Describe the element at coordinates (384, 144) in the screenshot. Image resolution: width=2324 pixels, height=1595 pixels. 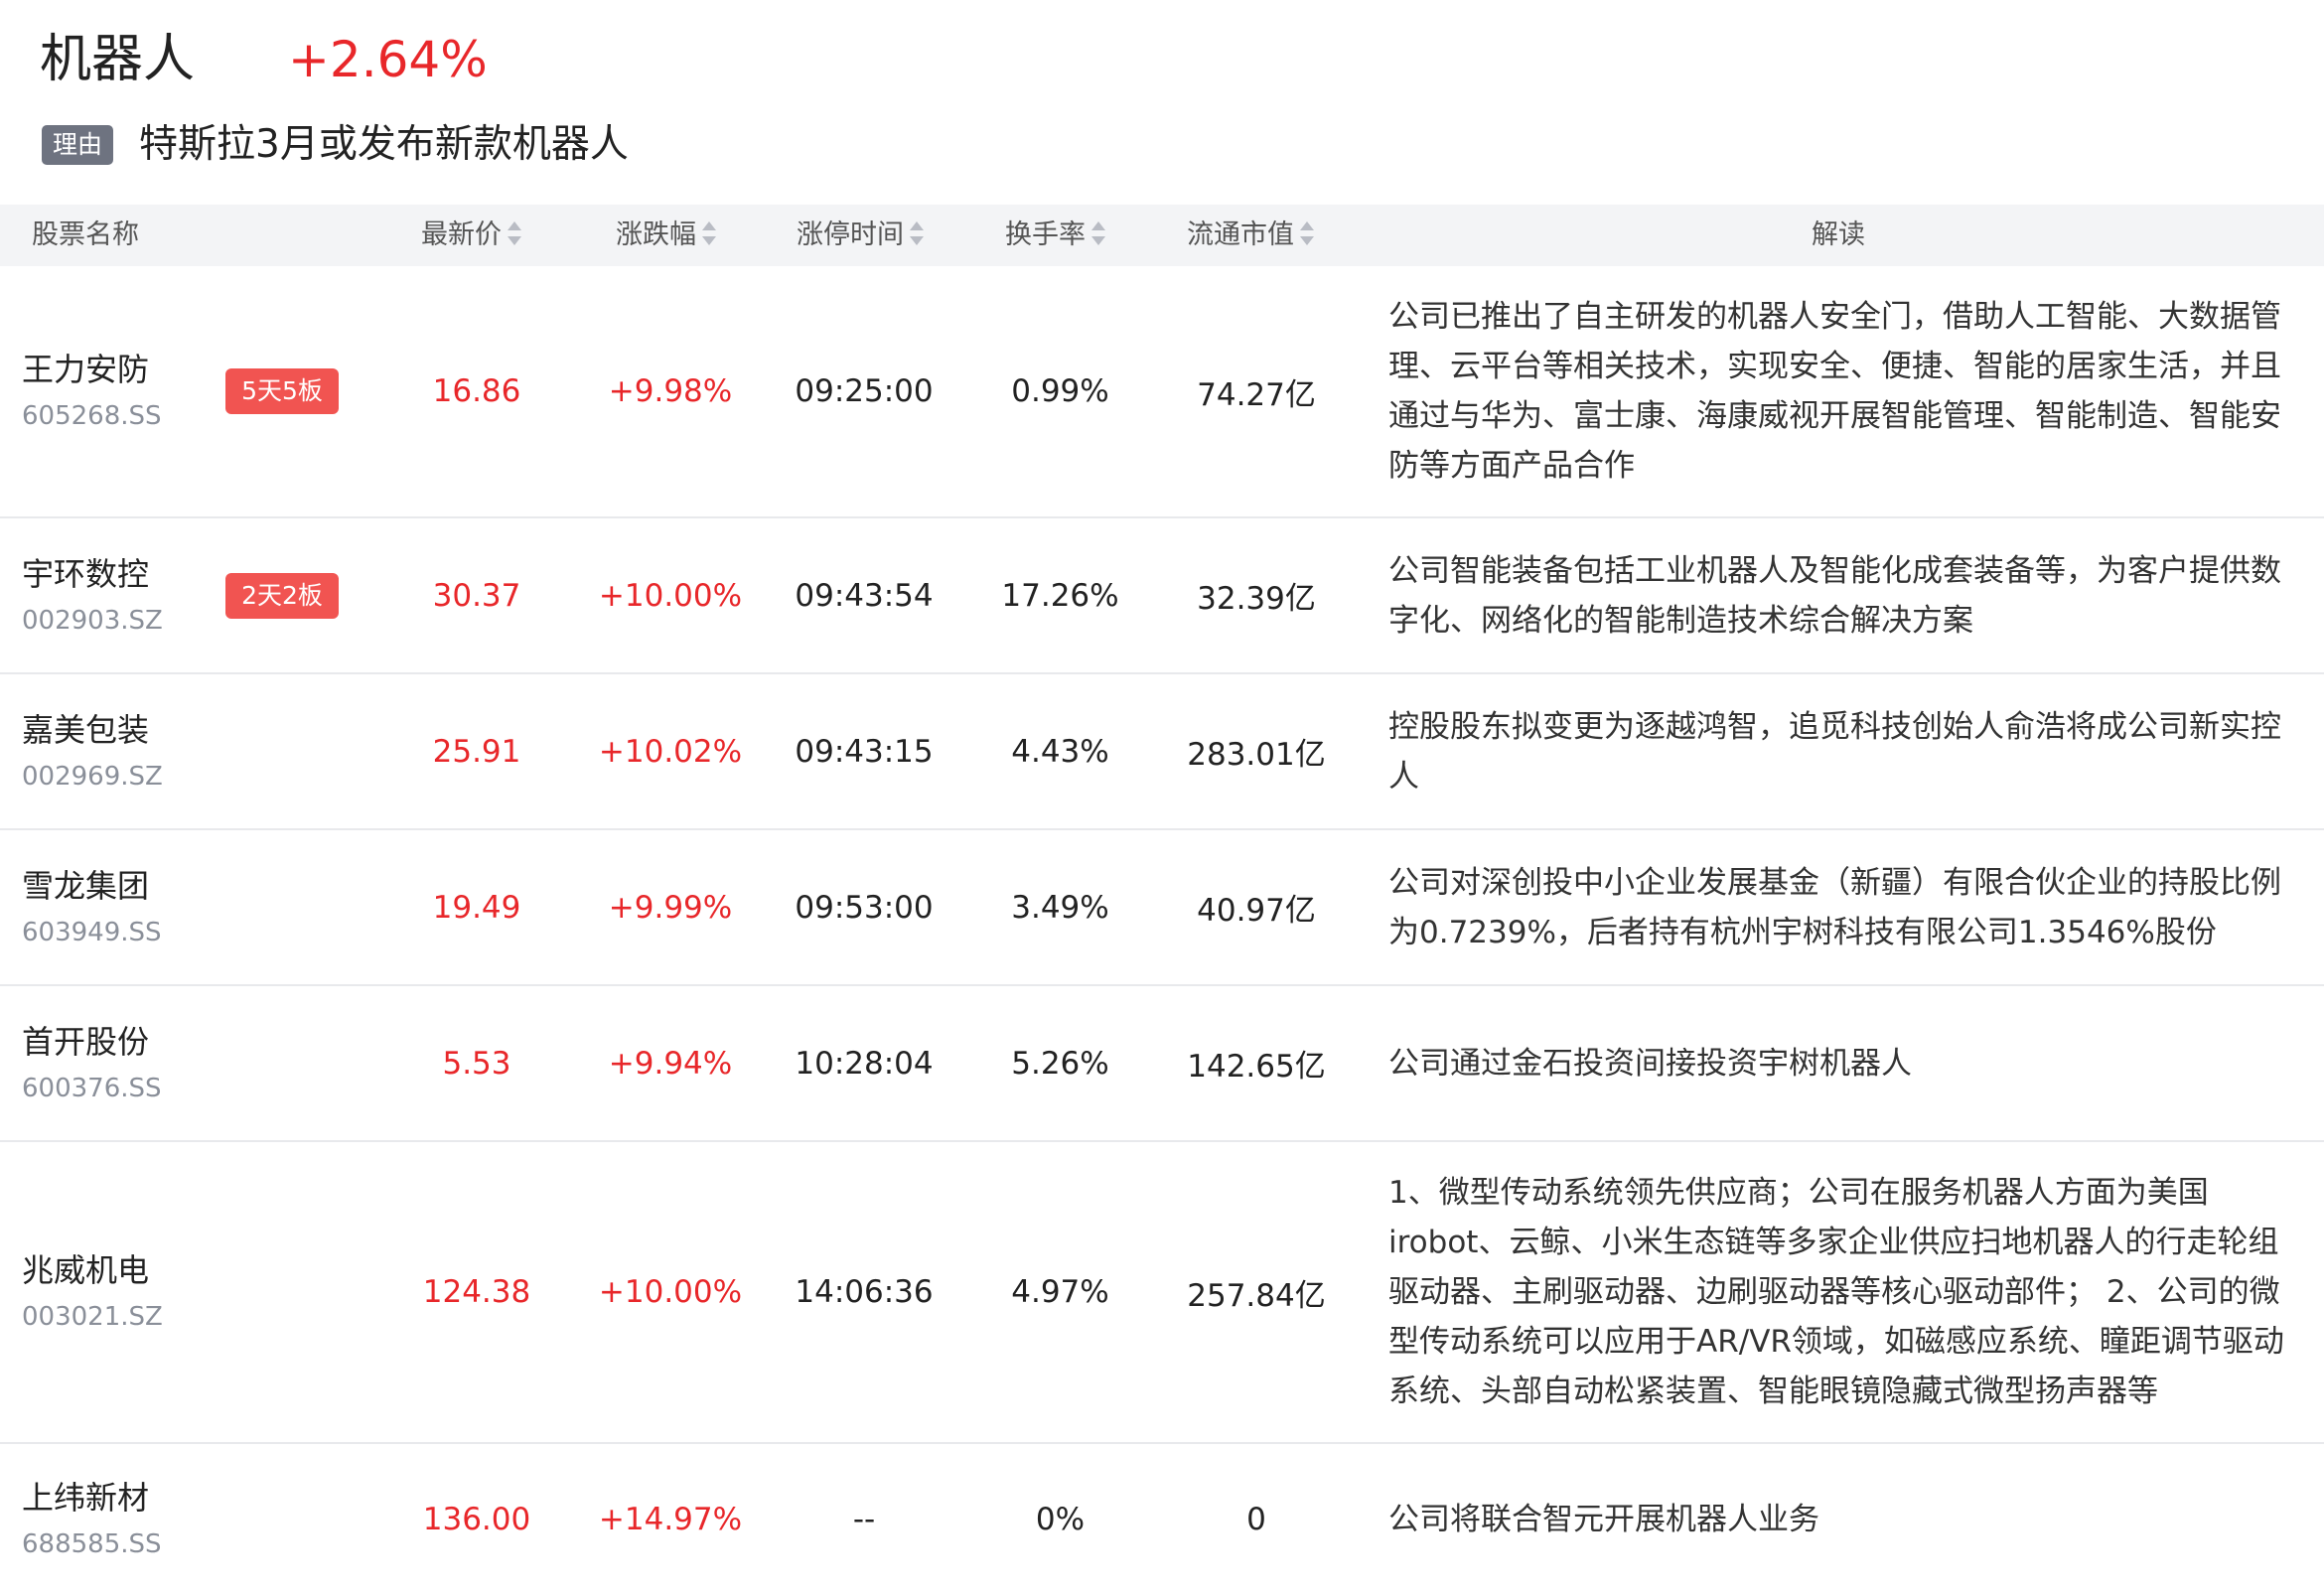
I see `reason-text: 特斯拉3月或发布新款机器人` at that location.